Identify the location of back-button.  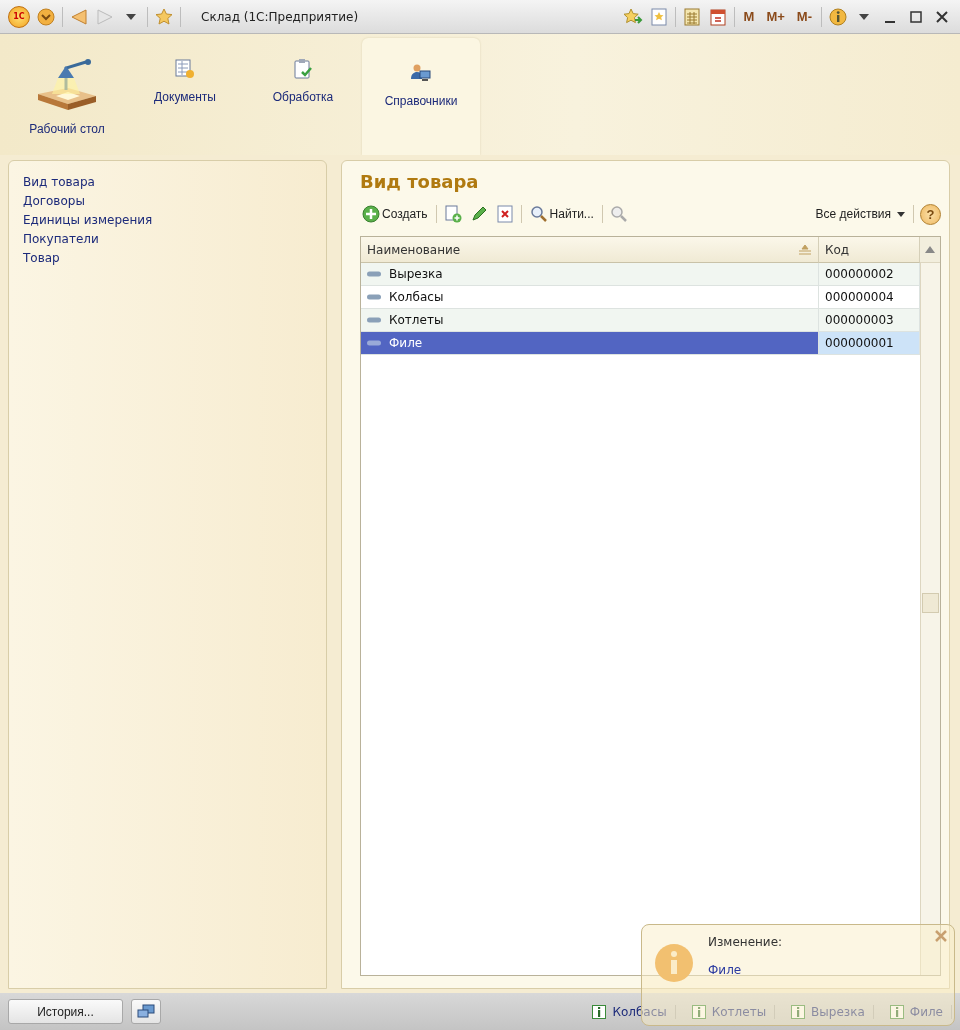
(79, 16).